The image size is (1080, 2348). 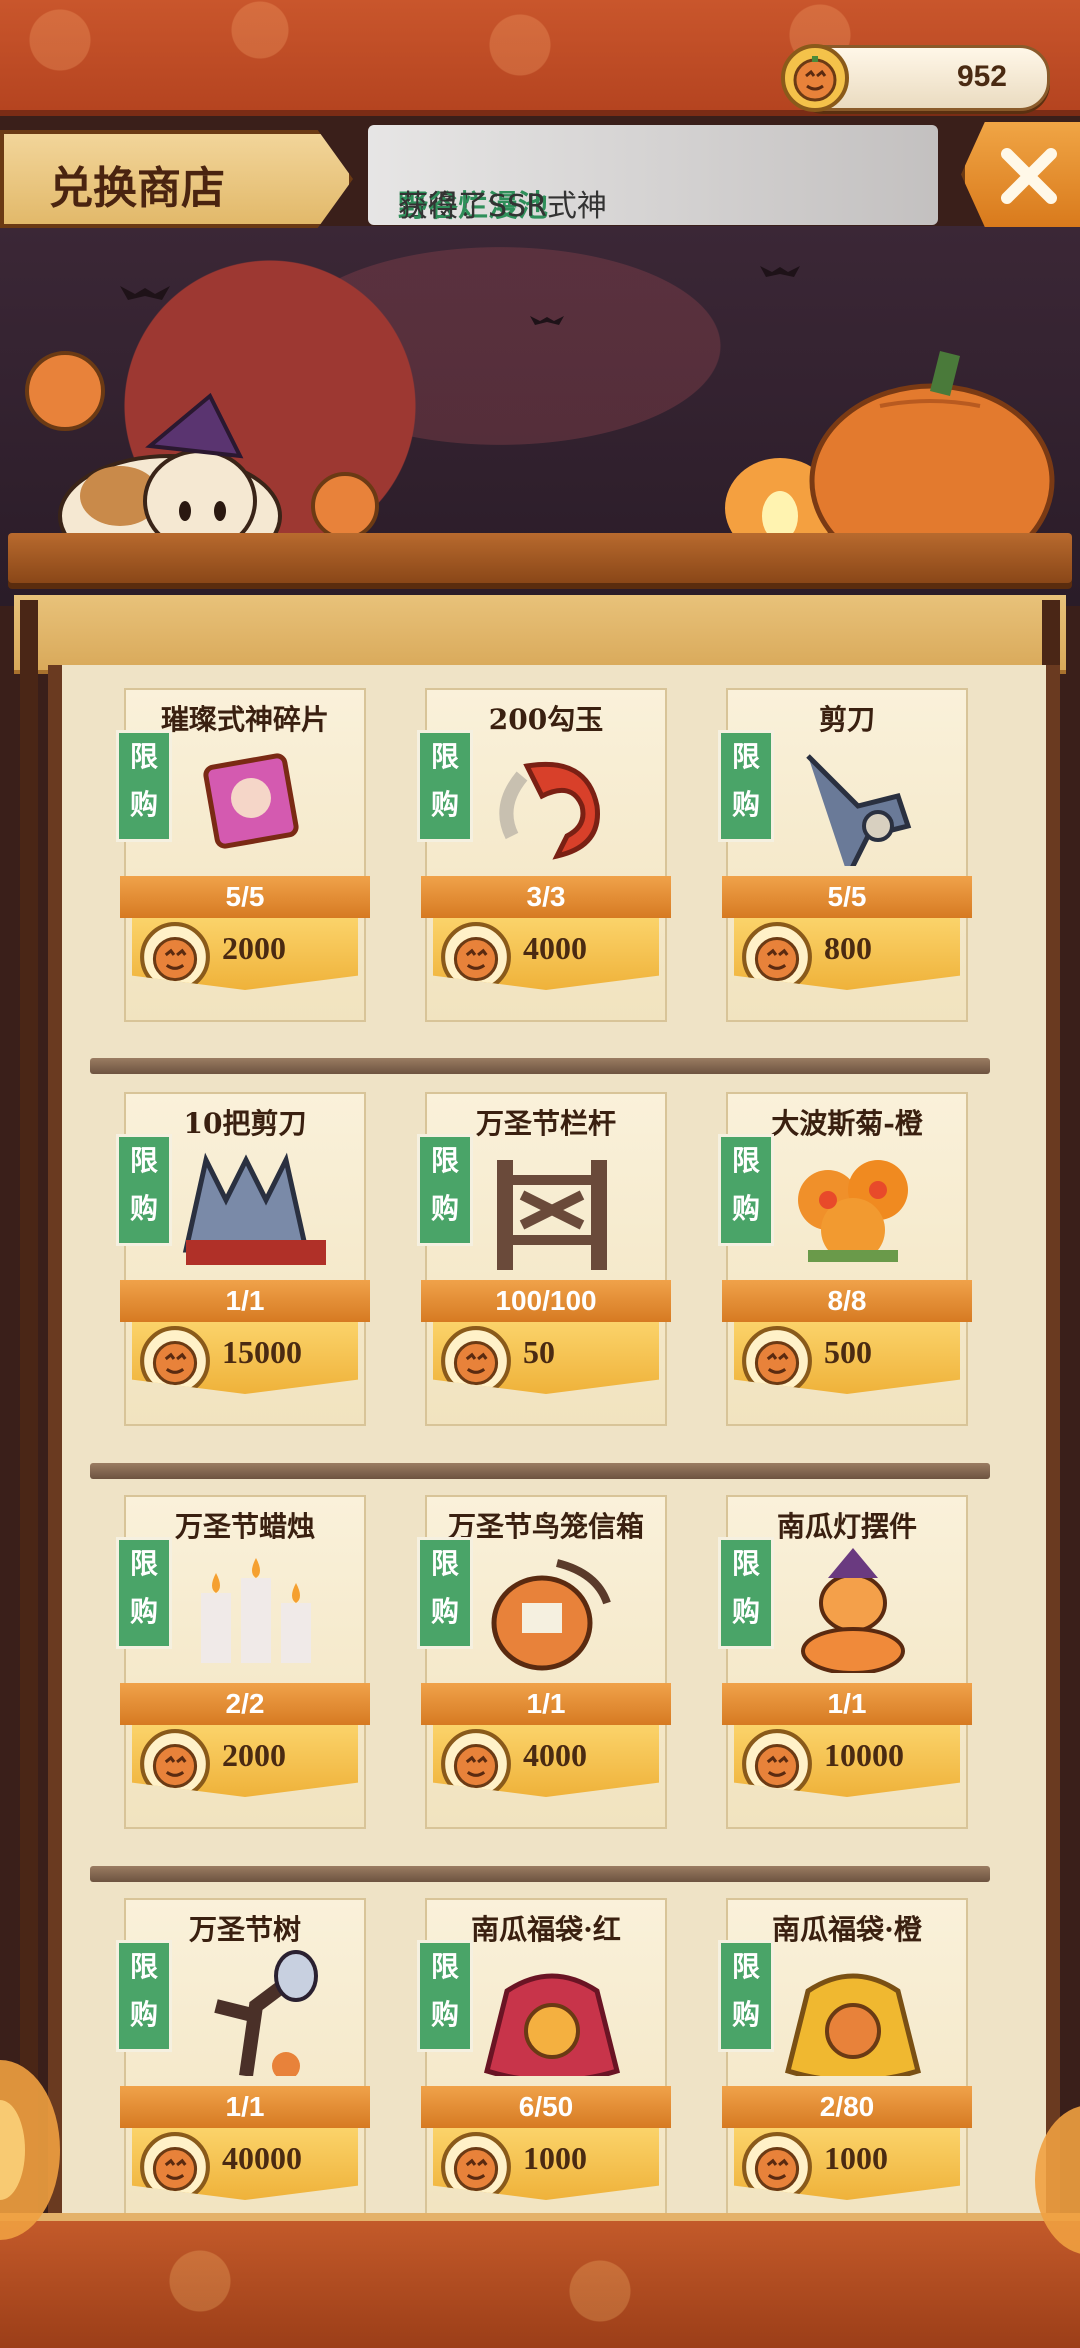 I want to click on scene-shelf, so click(x=540, y=558).